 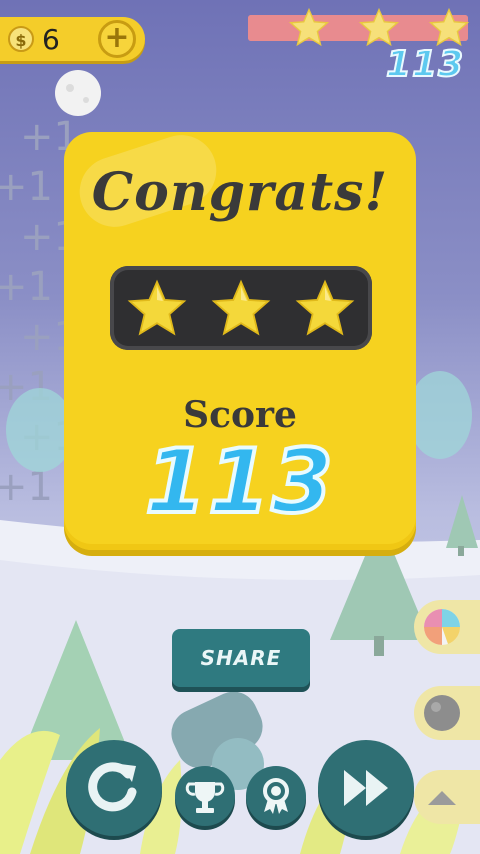 What do you see at coordinates (117, 39) in the screenshot?
I see `add-coins-button: +` at bounding box center [117, 39].